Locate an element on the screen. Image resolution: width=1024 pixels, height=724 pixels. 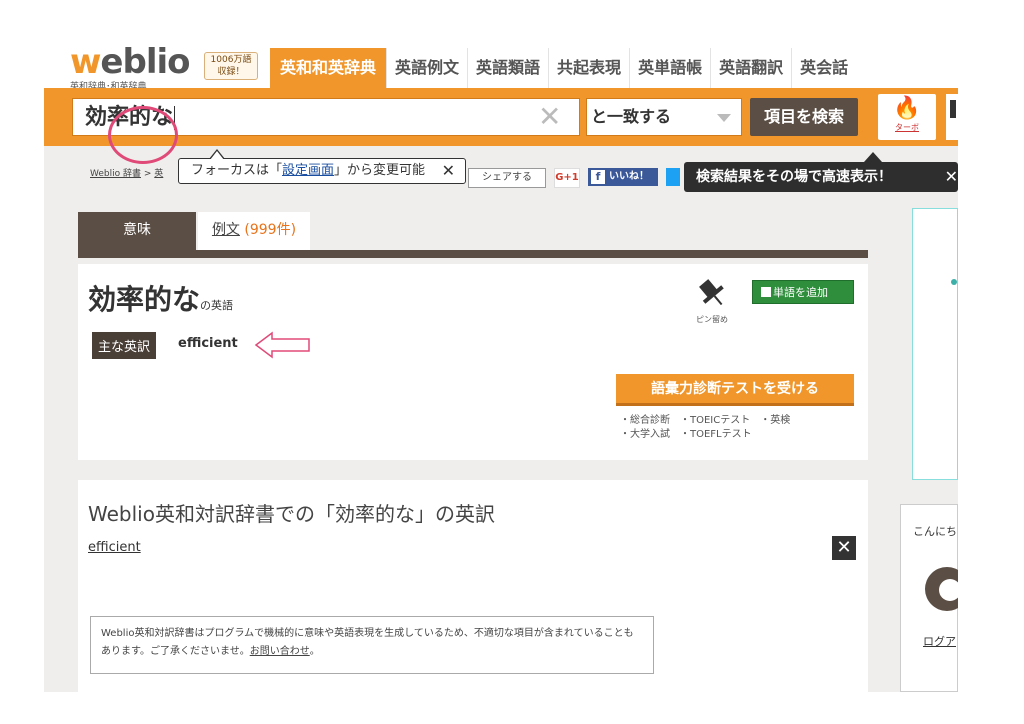
sidebar-greeting: こんにち is located at coordinates (935, 531).